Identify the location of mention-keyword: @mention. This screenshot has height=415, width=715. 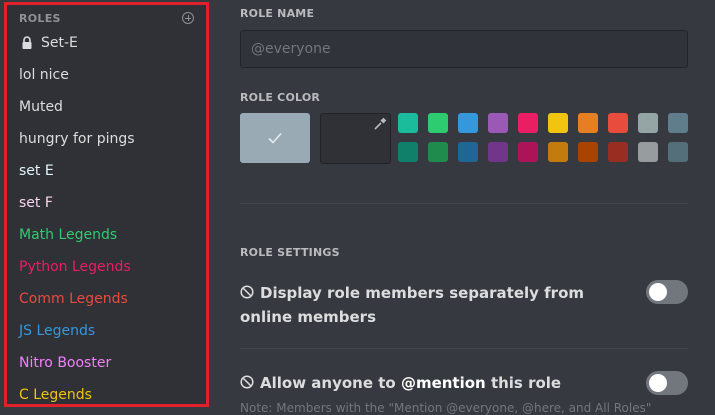
(443, 383).